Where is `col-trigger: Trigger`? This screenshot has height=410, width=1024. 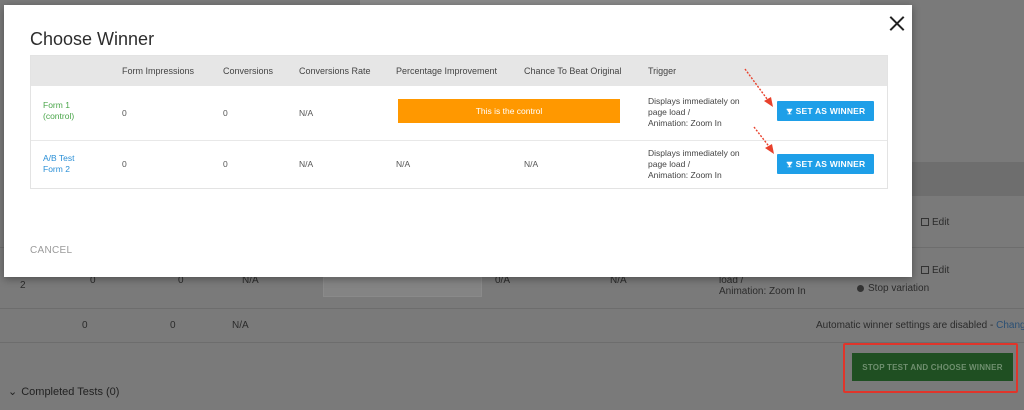
col-trigger: Trigger is located at coordinates (662, 71).